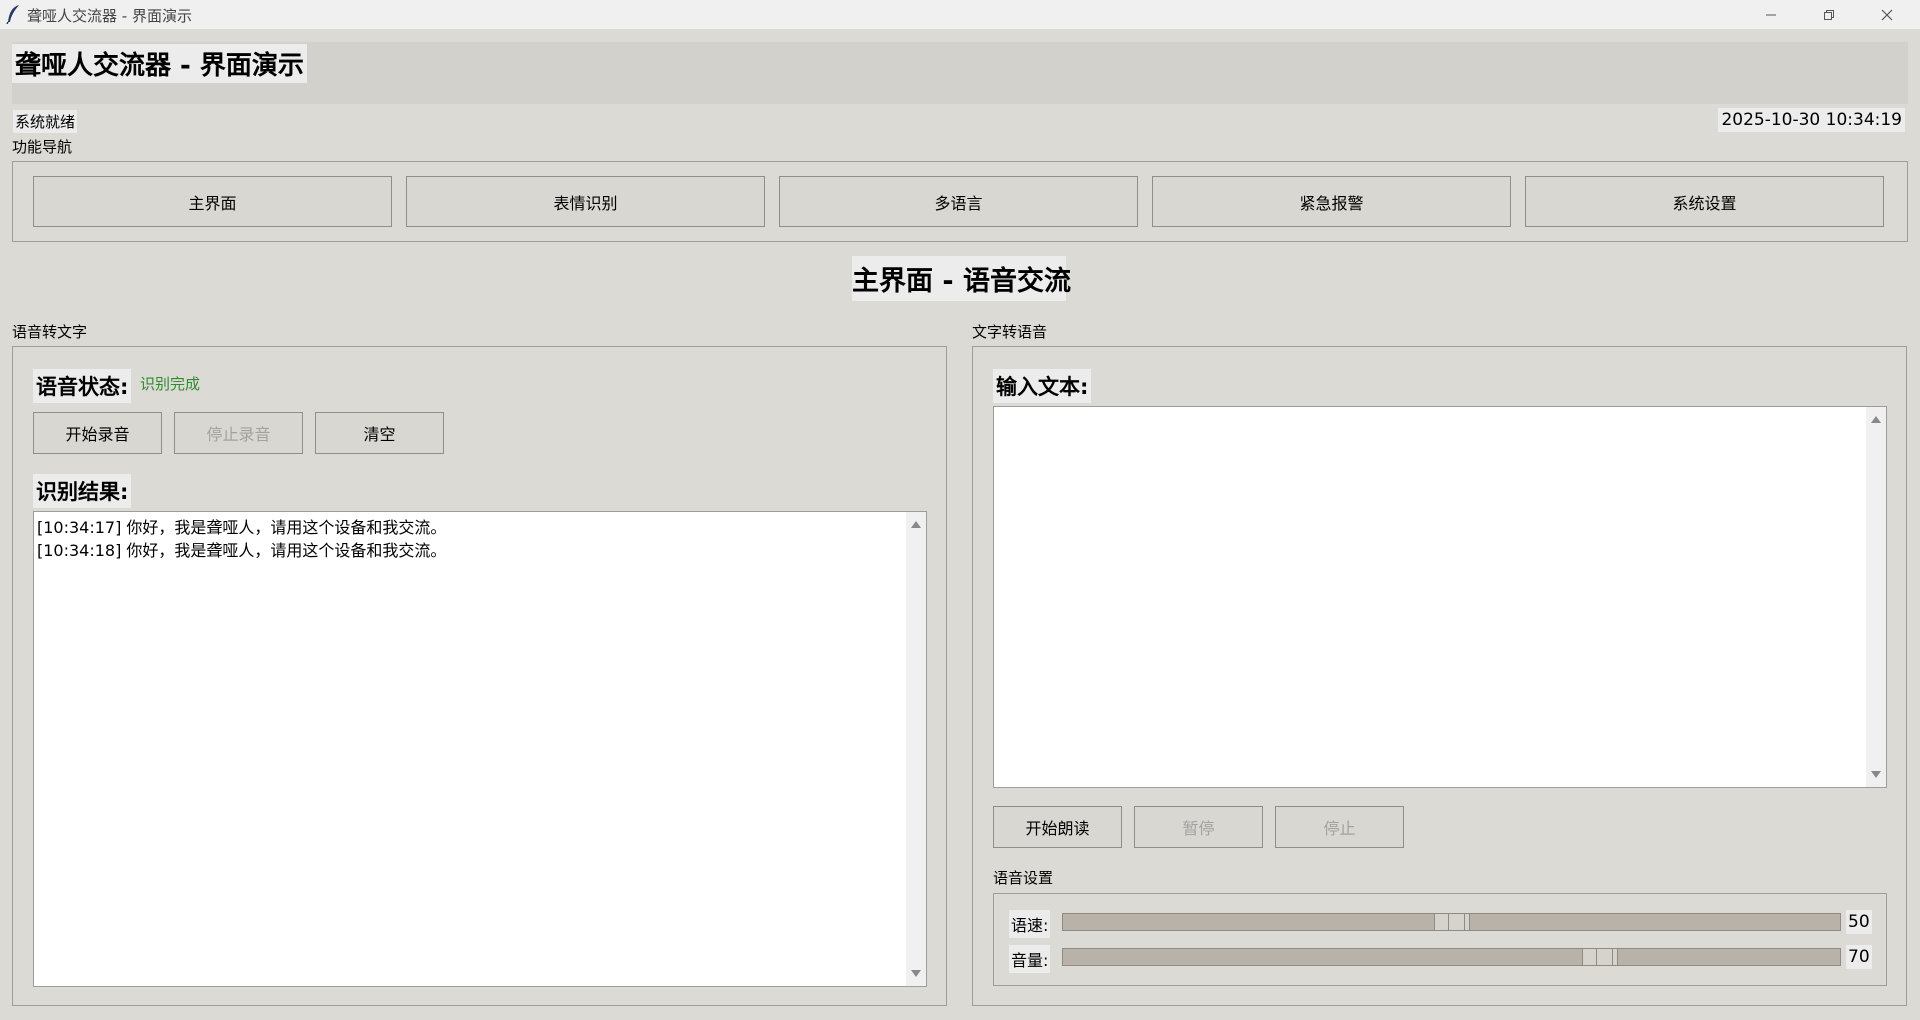  I want to click on datetime-display: 2025-10-30 10:34:19, so click(1811, 120).